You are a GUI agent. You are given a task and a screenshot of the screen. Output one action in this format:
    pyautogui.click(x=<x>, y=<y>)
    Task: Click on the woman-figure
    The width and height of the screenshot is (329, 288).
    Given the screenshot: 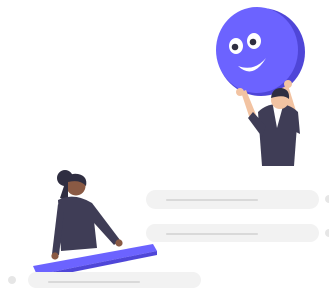 What is the action you would take?
    pyautogui.click(x=87, y=215)
    